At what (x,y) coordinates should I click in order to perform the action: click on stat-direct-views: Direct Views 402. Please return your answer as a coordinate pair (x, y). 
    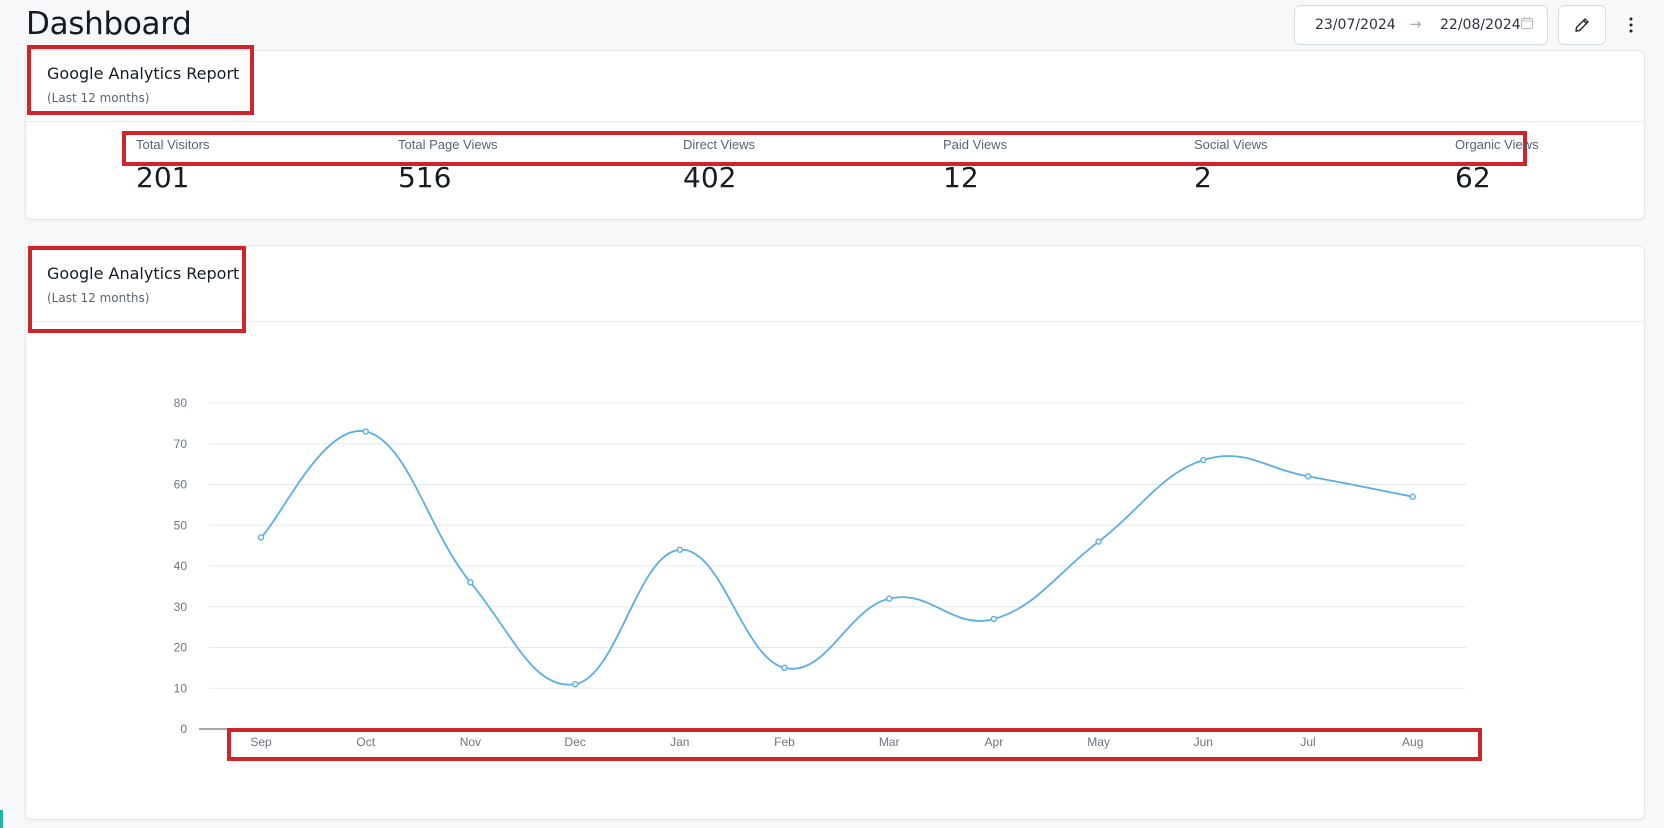
    Looking at the image, I should click on (719, 165).